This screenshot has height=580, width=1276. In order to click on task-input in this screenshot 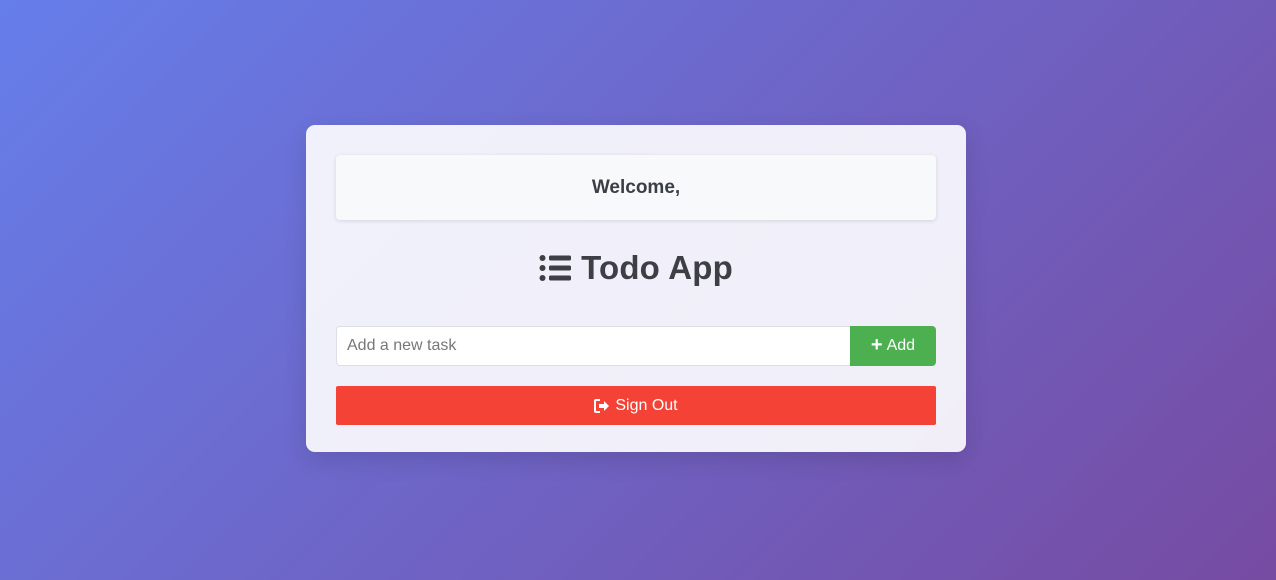, I will do `click(593, 346)`.